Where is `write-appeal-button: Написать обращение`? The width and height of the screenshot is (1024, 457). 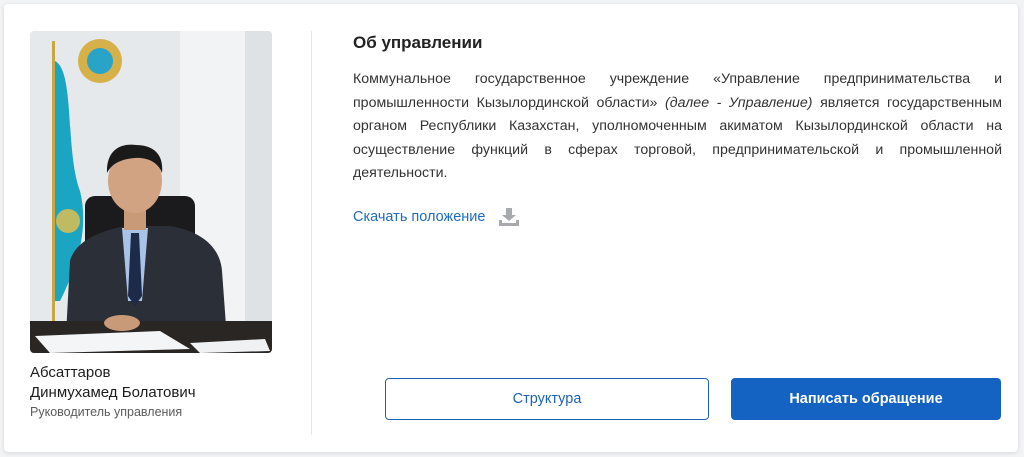 write-appeal-button: Написать обращение is located at coordinates (866, 399).